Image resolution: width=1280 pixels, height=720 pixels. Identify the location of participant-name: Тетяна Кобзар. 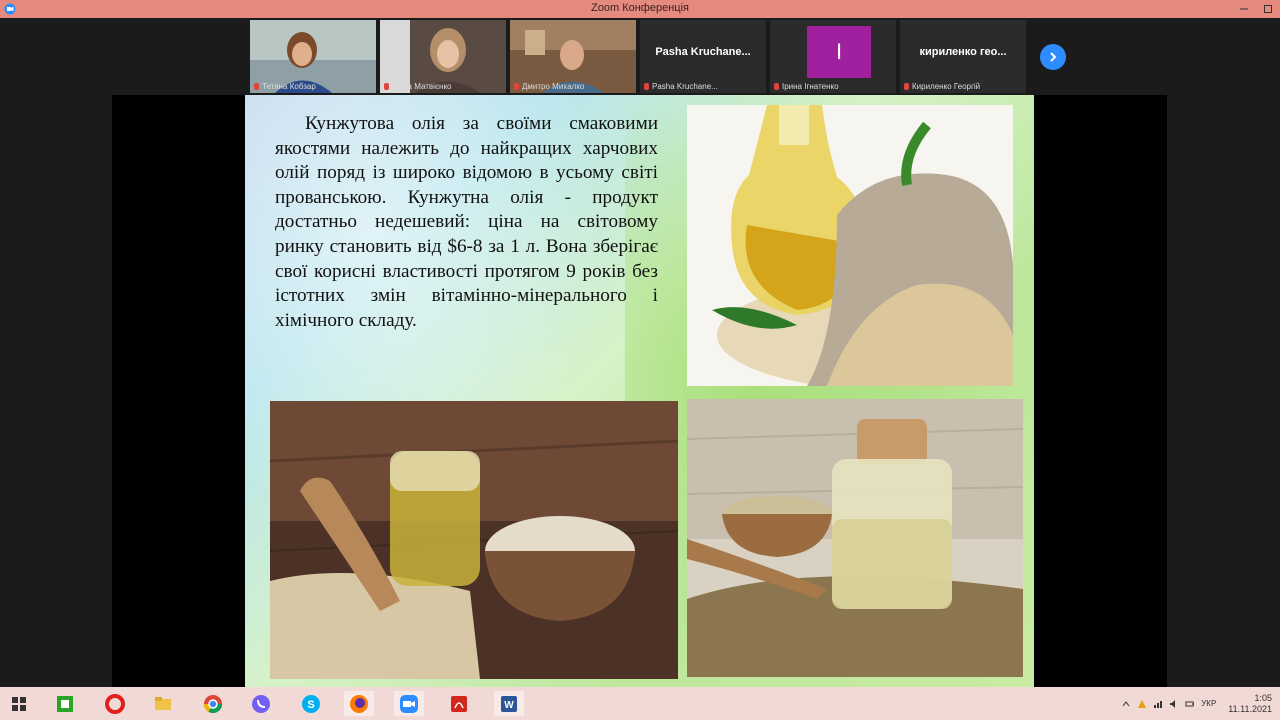
(289, 86).